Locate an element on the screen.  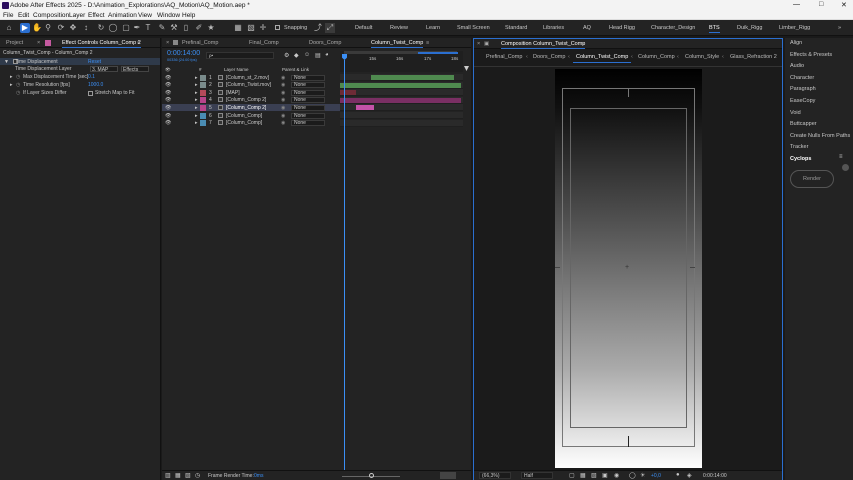
zoom-range-bar is located at coordinates (438, 53).